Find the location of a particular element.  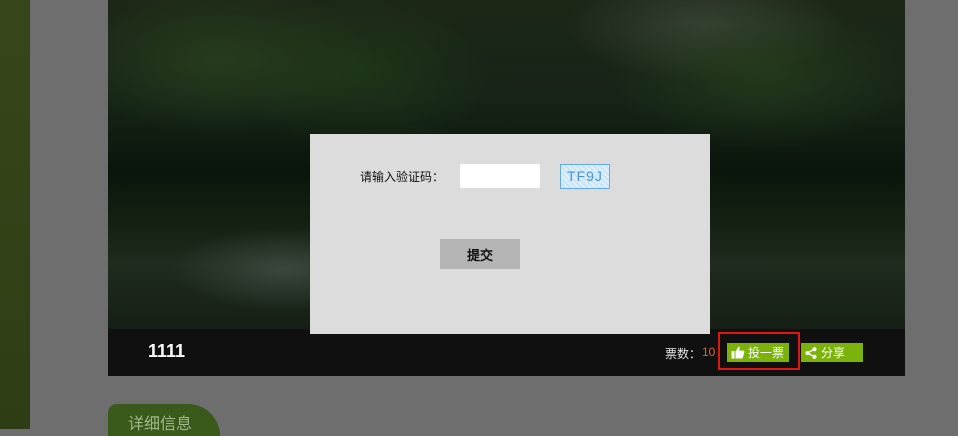

vote-button-highlight is located at coordinates (759, 351).